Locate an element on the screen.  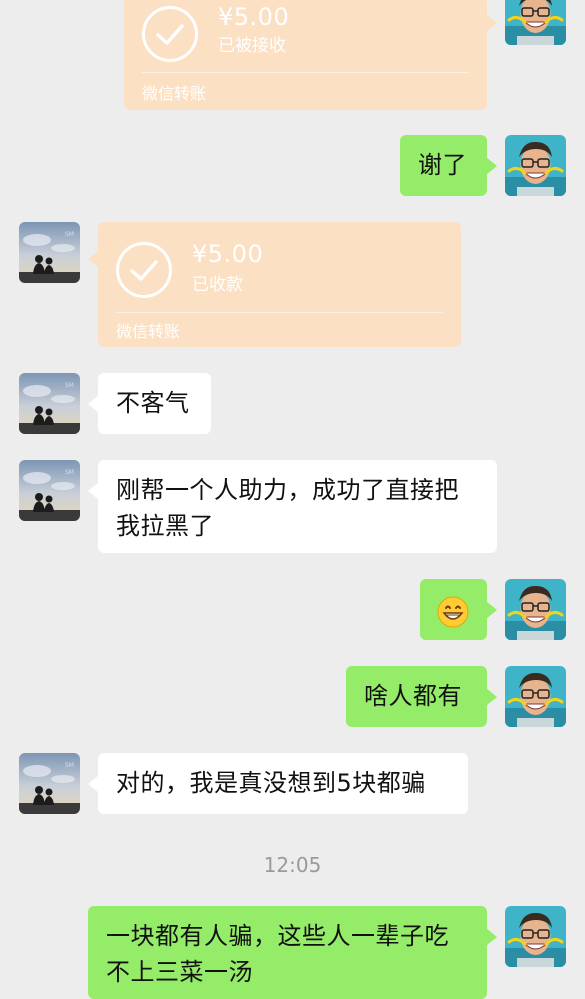
message-text: 不客气 is located at coordinates (153, 403).